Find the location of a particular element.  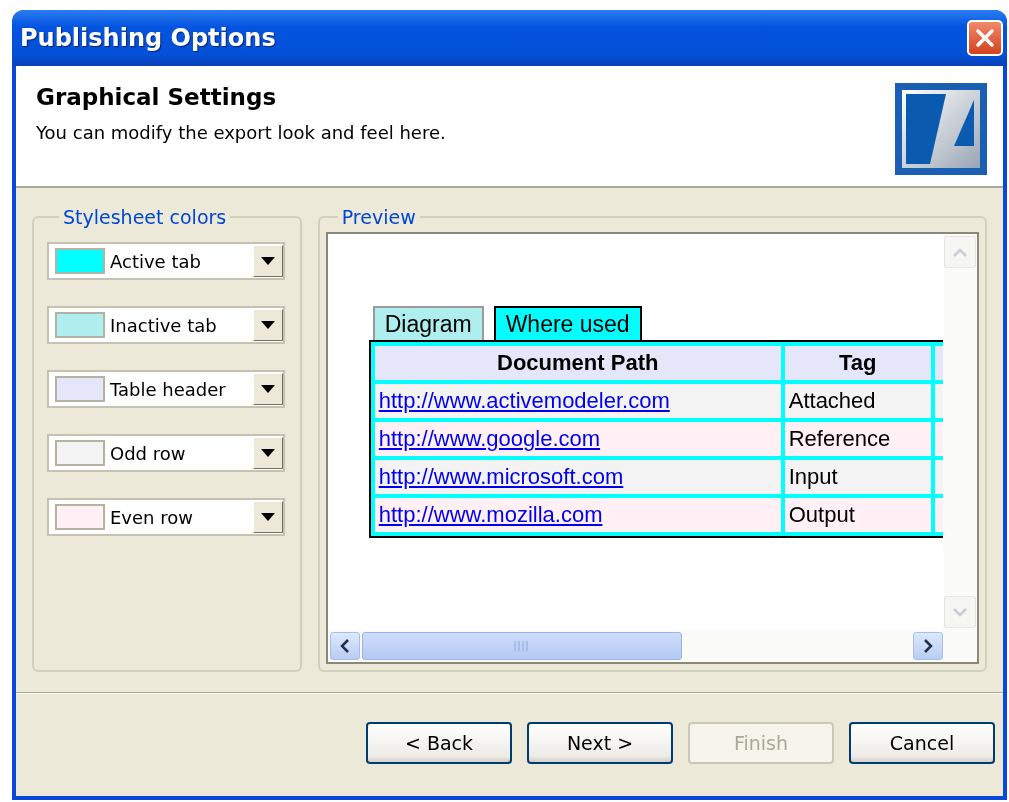

color-label: Table header is located at coordinates (168, 389).